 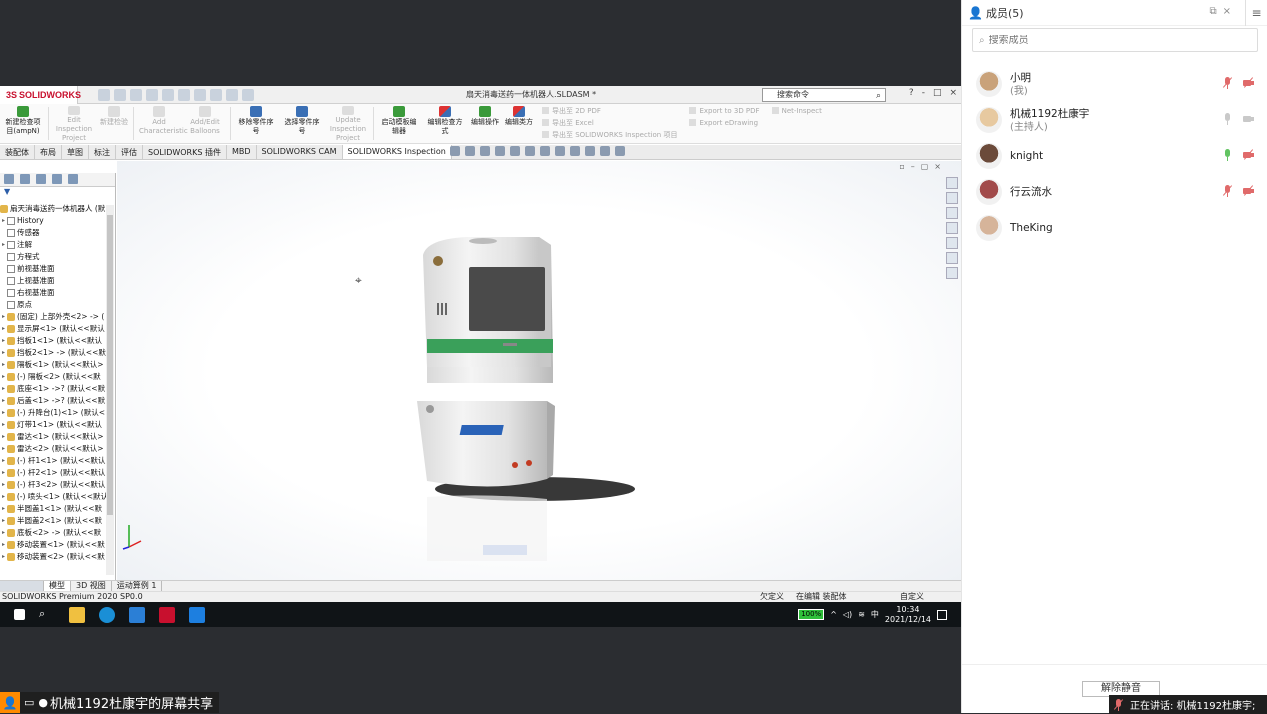 I want to click on print-icon, so click(x=168, y=94).